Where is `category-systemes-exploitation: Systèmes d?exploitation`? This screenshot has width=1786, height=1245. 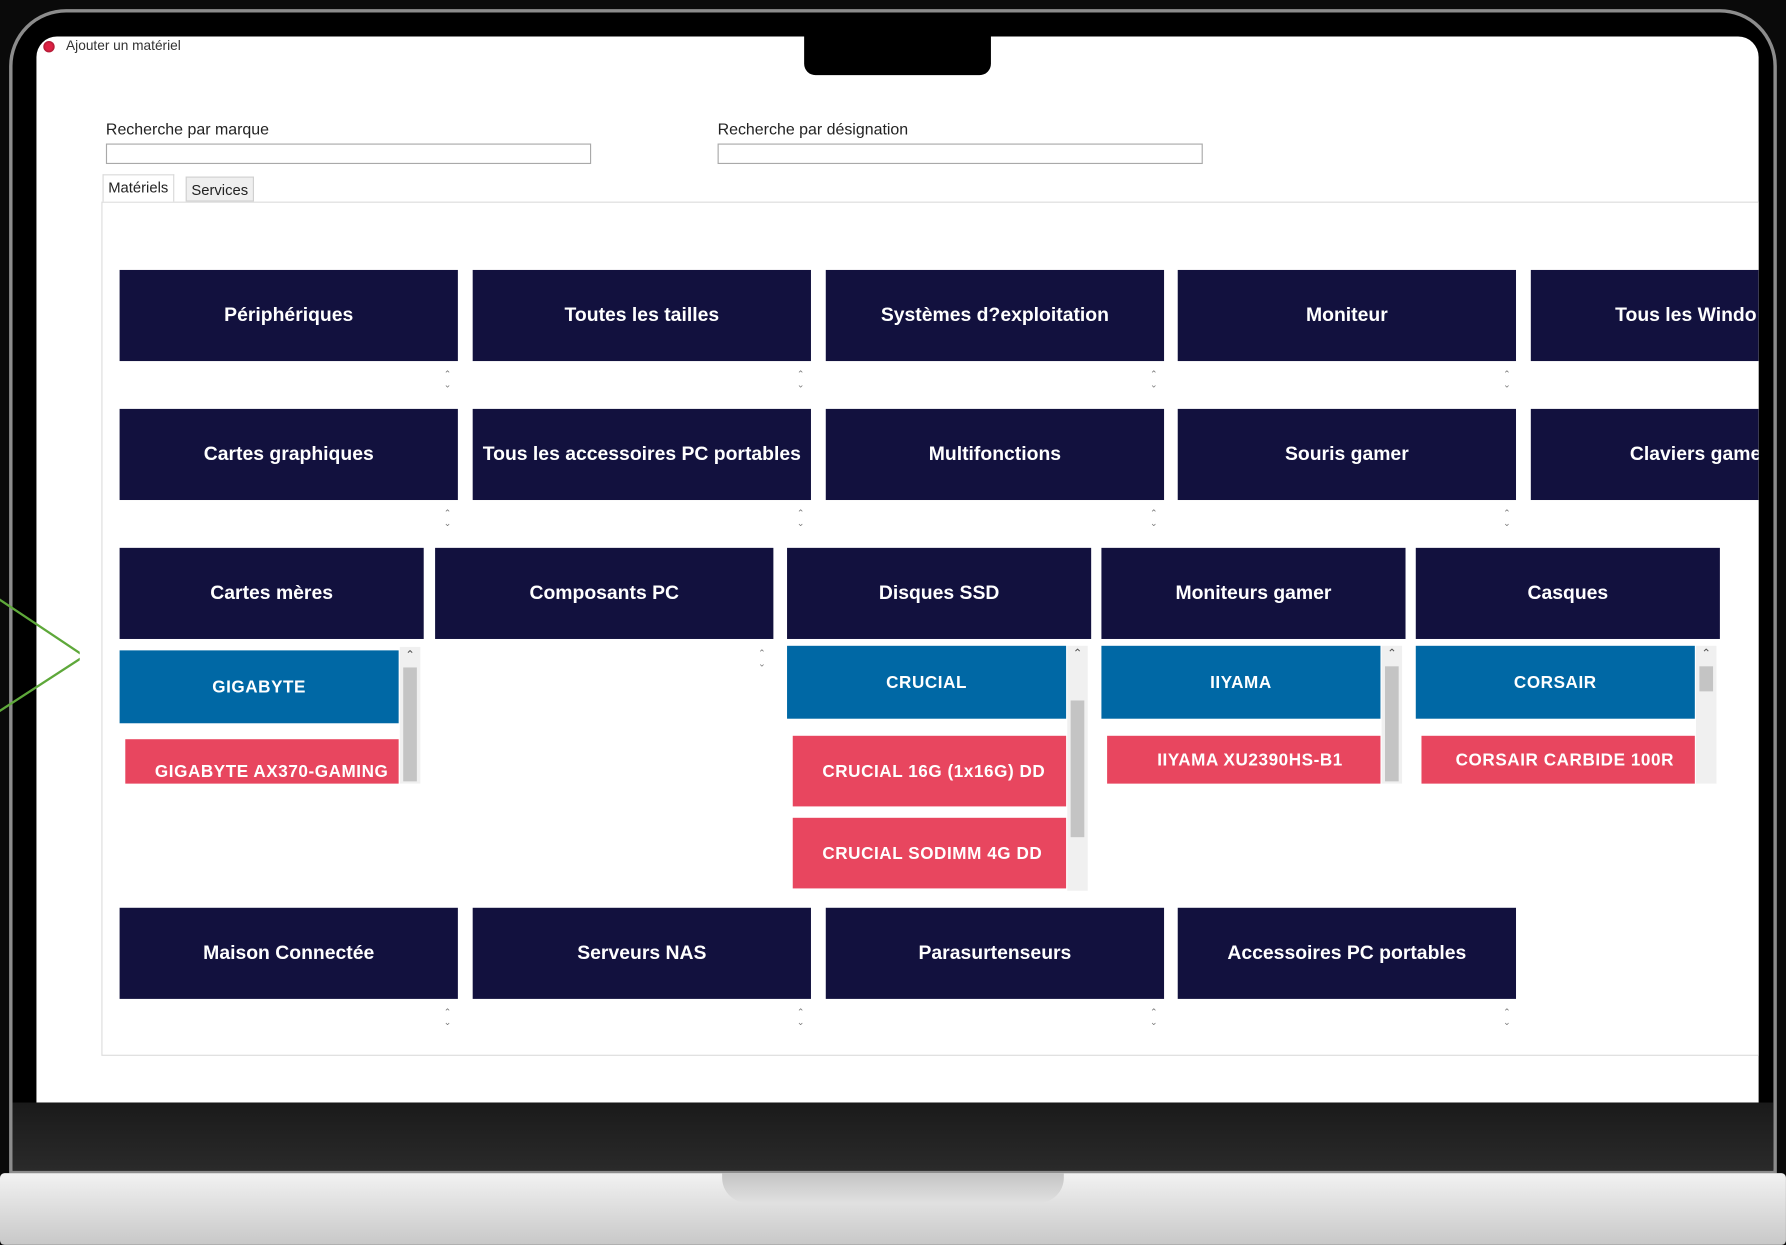
category-systemes-exploitation: Systèmes d?exploitation is located at coordinates (995, 315).